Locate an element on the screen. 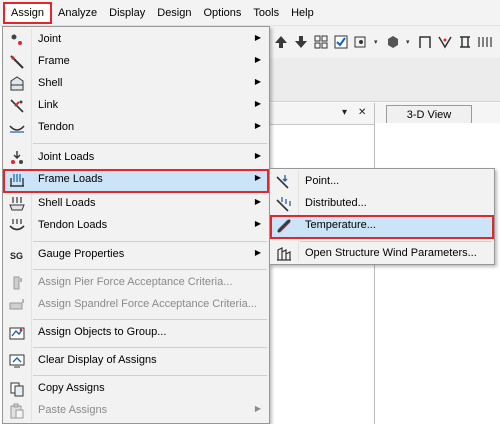 This screenshot has height=424, width=500. menu-design: Design is located at coordinates (174, 13).